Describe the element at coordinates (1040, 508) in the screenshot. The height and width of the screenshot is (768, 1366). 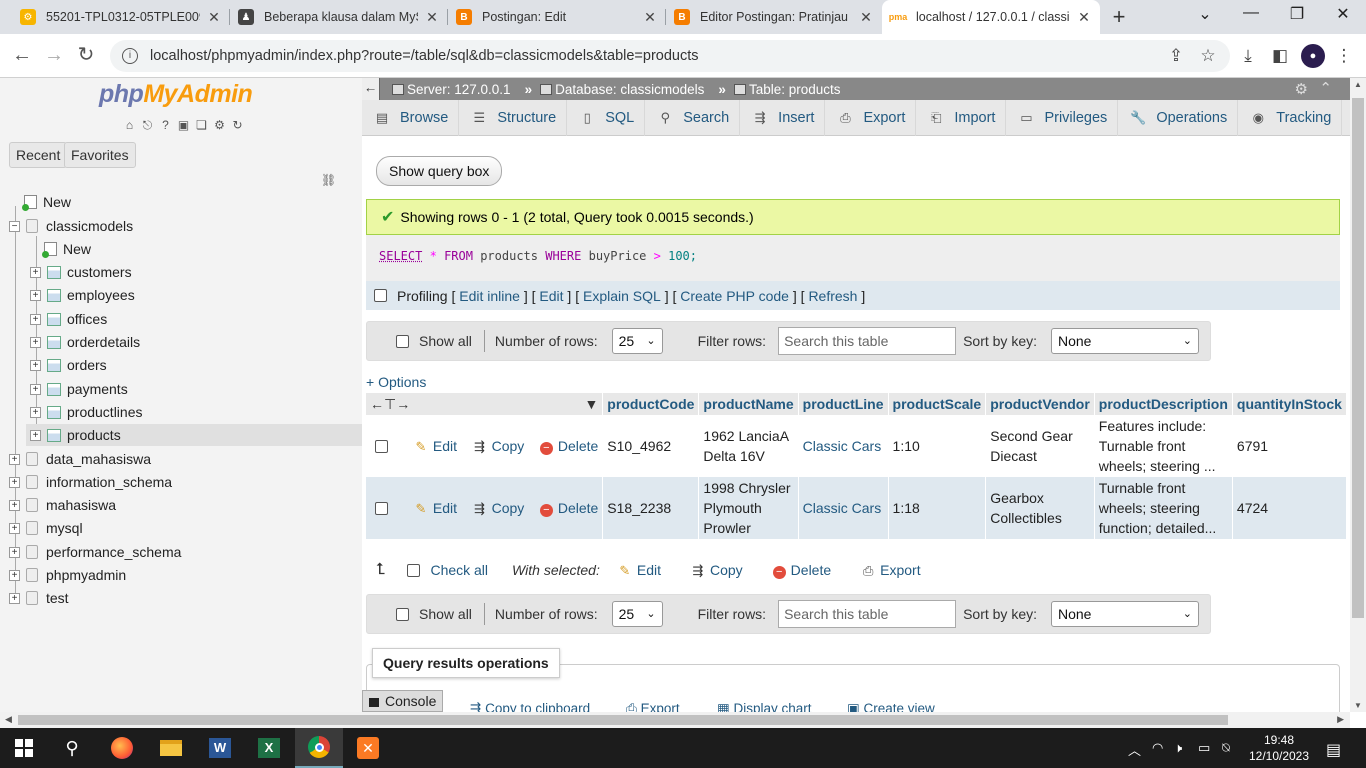
I see `cell-productvendor: Gearbox Collectibles` at that location.